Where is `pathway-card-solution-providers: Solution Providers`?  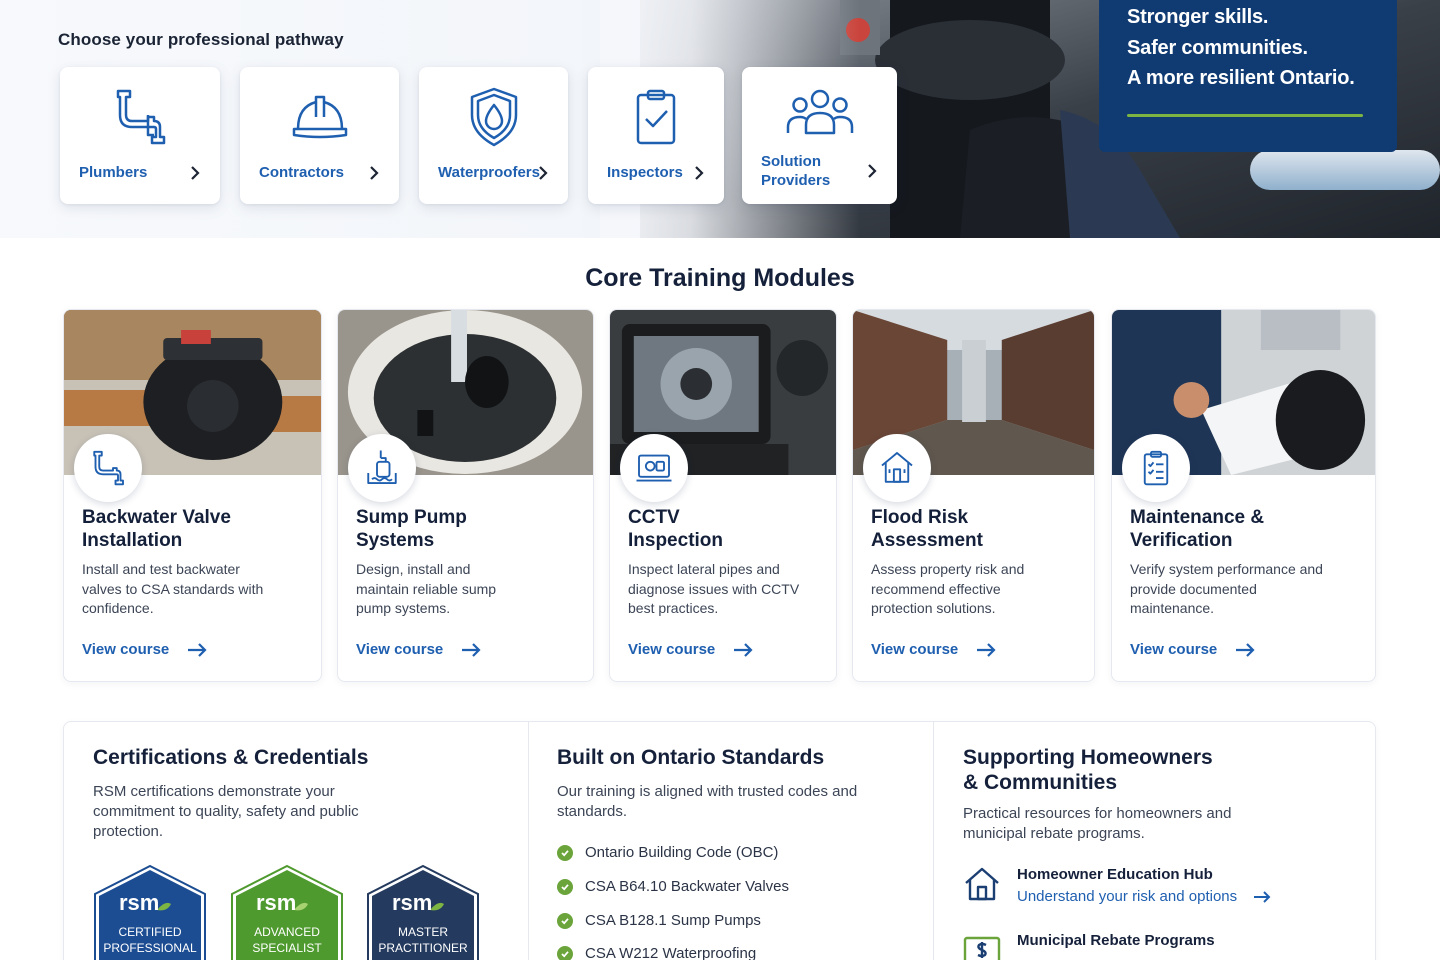
pathway-card-solution-providers: Solution Providers is located at coordinates (819, 135).